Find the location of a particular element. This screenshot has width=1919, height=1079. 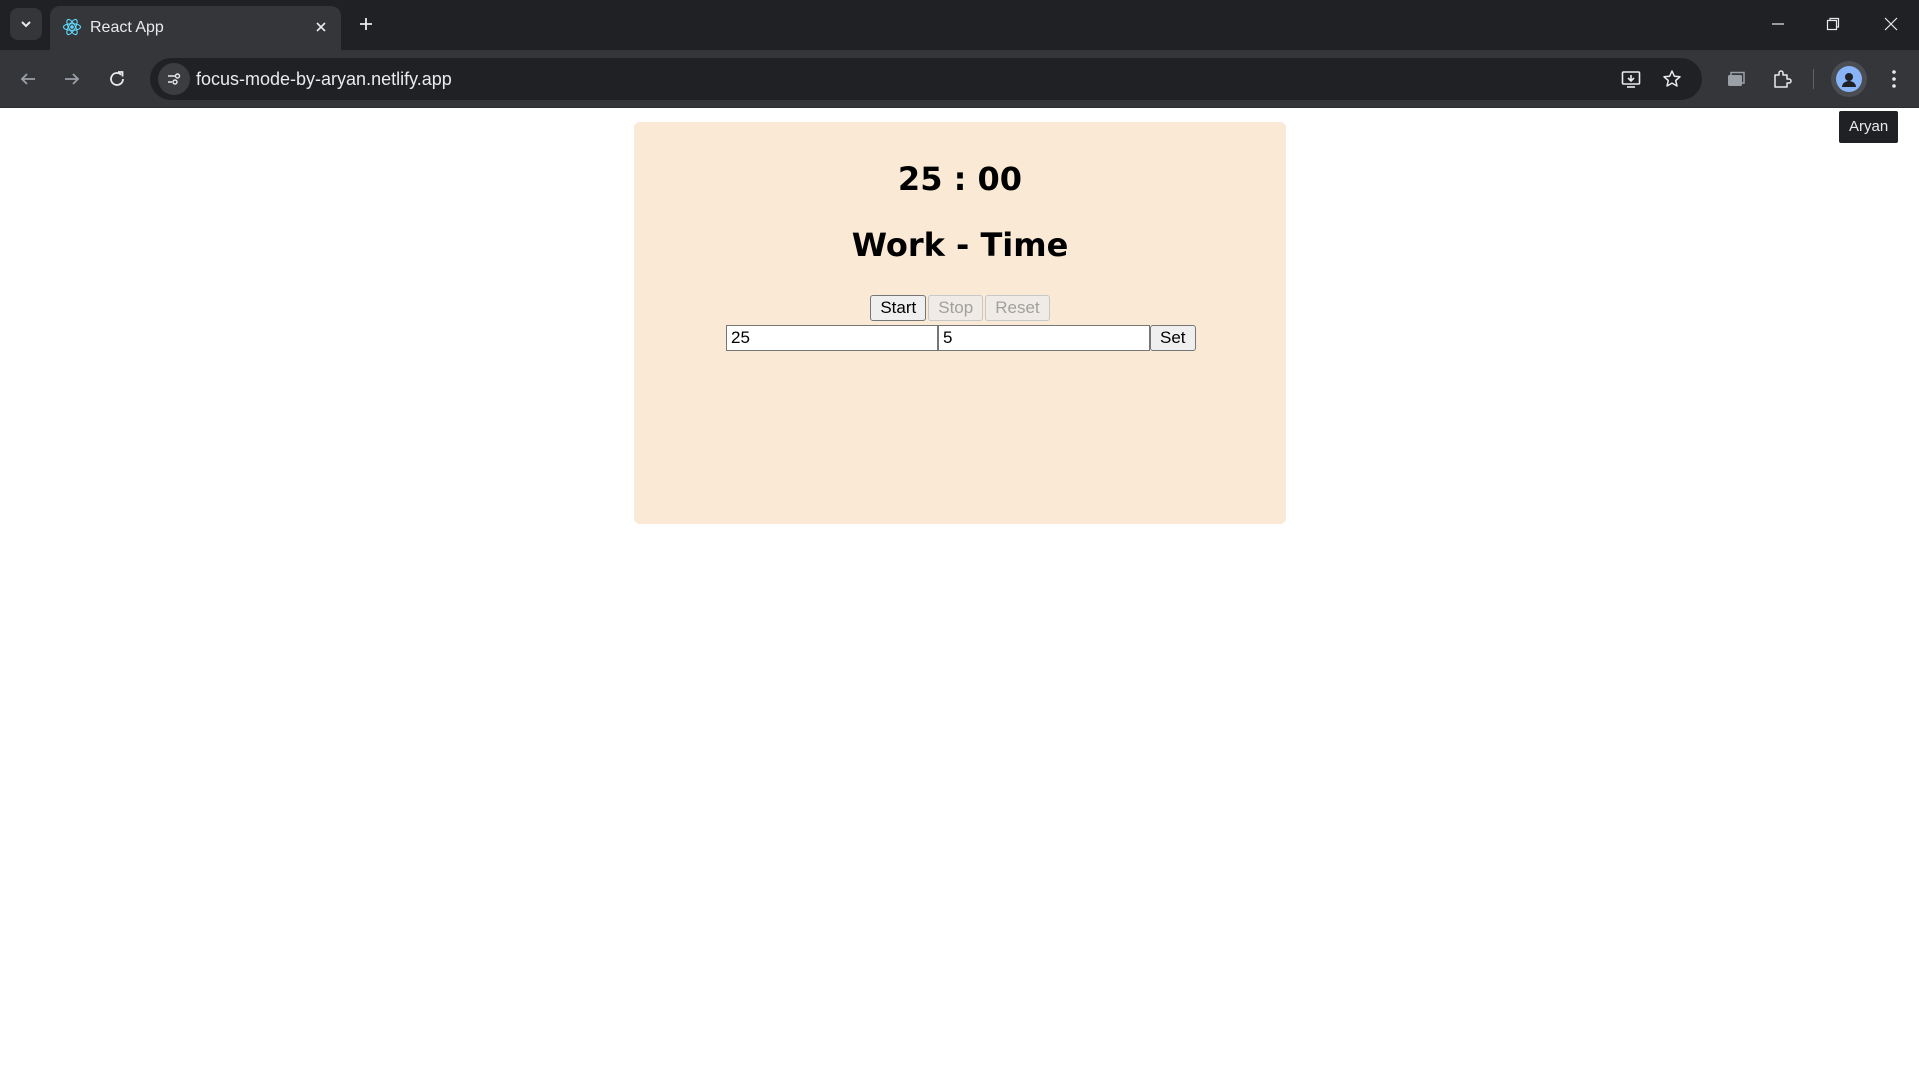

timer-card: 25 : 00 Work - Time Start Stop Reset Set is located at coordinates (960, 323).